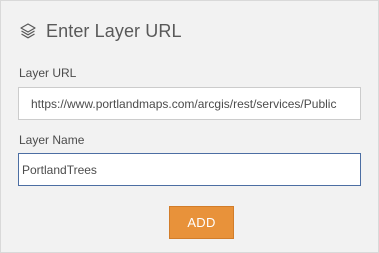  What do you see at coordinates (28, 31) in the screenshot?
I see `layers-icon` at bounding box center [28, 31].